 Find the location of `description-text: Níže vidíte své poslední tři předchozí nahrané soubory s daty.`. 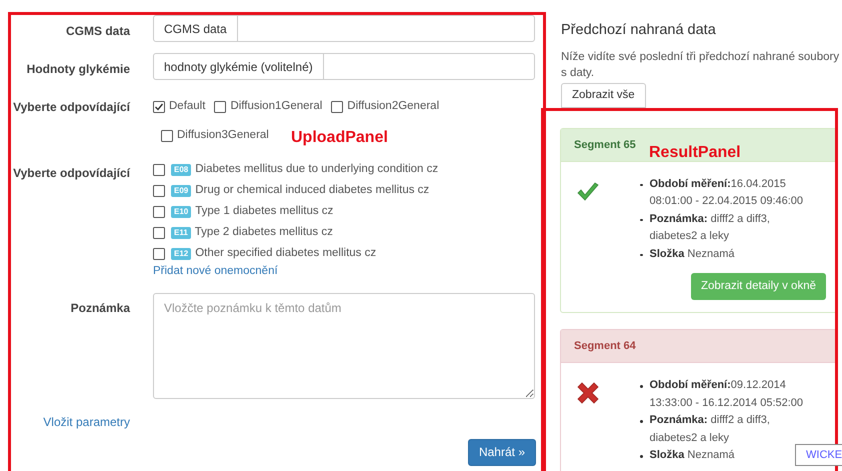

description-text: Níže vidíte své poslední tři předchozí nahrané soubory s daty. is located at coordinates (700, 65).